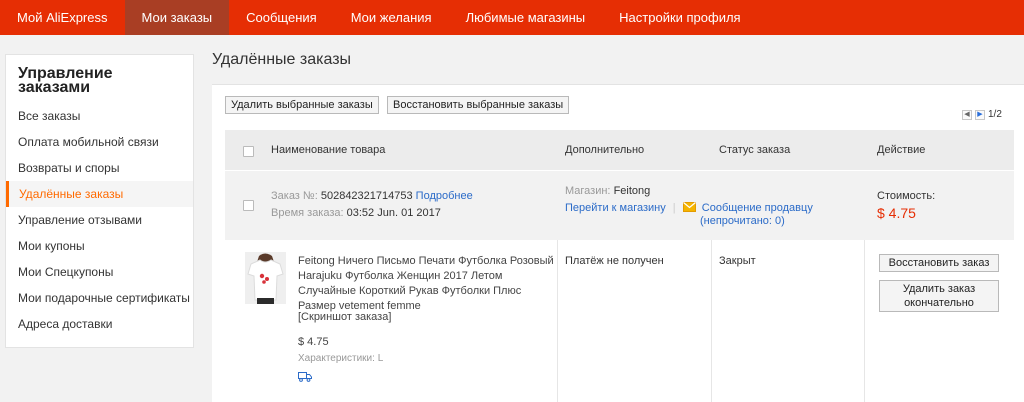 This screenshot has height=402, width=1024. I want to click on product-thumbnail, so click(265, 278).